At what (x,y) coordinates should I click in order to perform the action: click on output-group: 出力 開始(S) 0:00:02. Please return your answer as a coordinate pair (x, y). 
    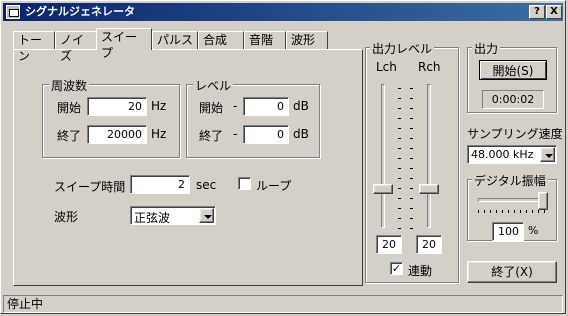
    Looking at the image, I should click on (512, 76).